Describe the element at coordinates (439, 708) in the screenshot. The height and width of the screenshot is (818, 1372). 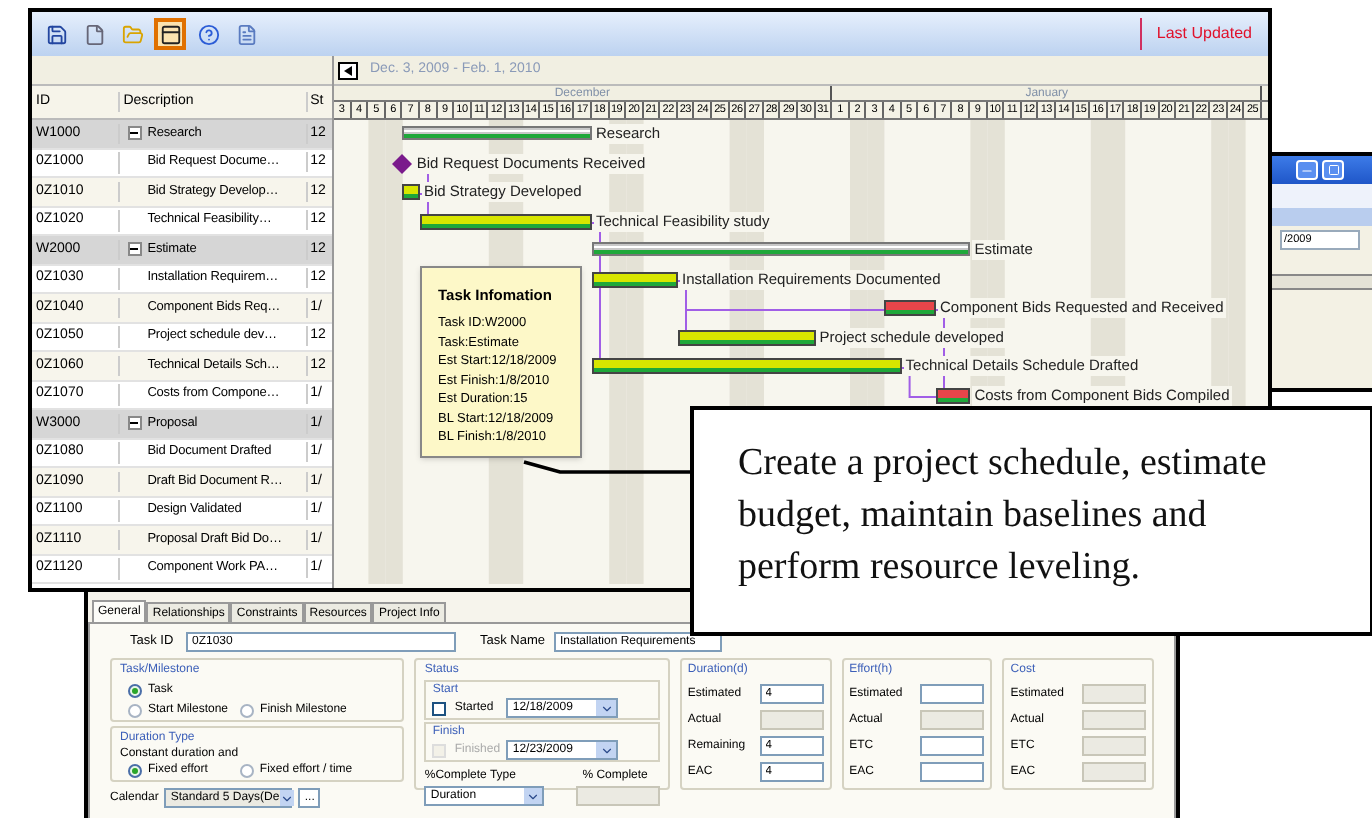
I see `checkbox` at that location.